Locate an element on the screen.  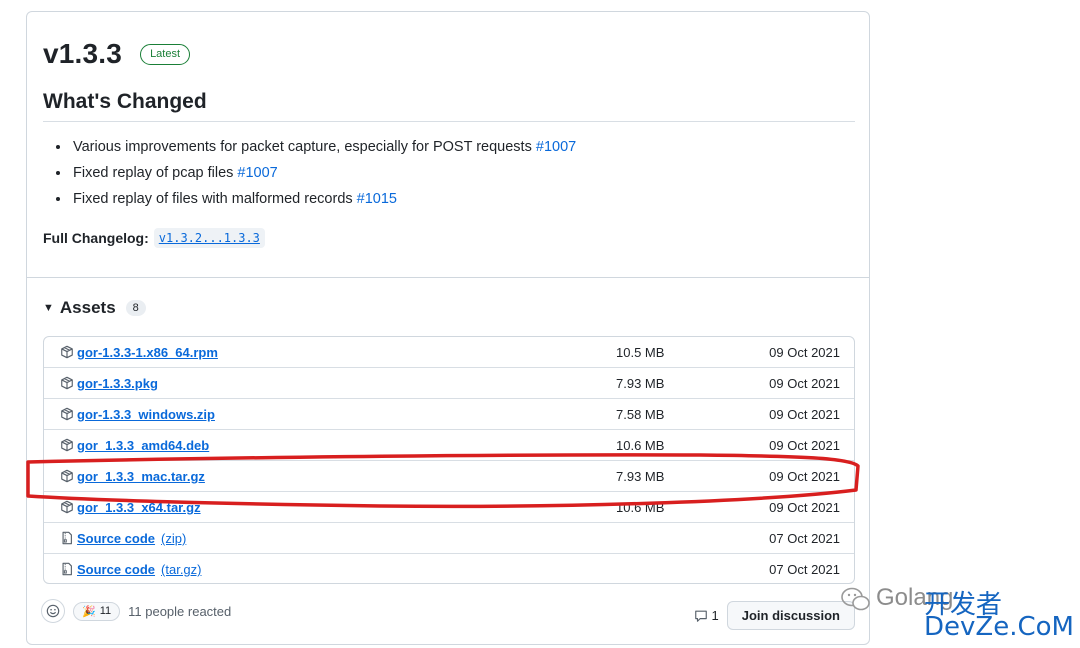
wechat-icon is located at coordinates (855, 599).